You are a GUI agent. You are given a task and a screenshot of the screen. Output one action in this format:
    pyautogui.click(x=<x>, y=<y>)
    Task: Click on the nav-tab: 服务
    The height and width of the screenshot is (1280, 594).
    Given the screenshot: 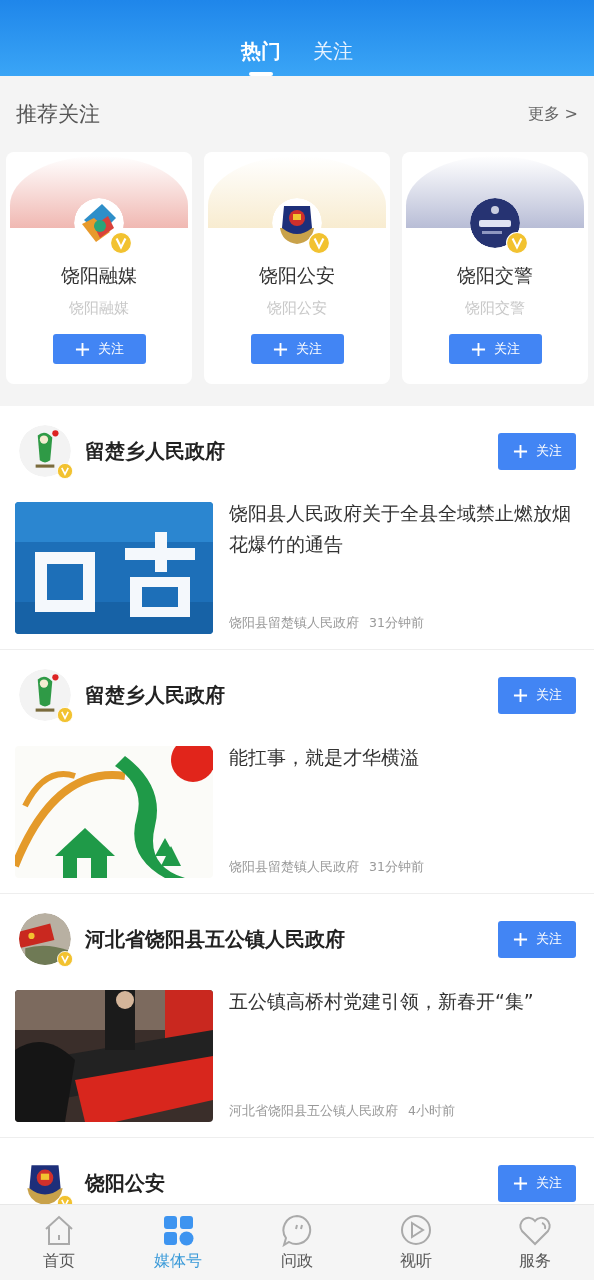 What is the action you would take?
    pyautogui.click(x=534, y=1242)
    